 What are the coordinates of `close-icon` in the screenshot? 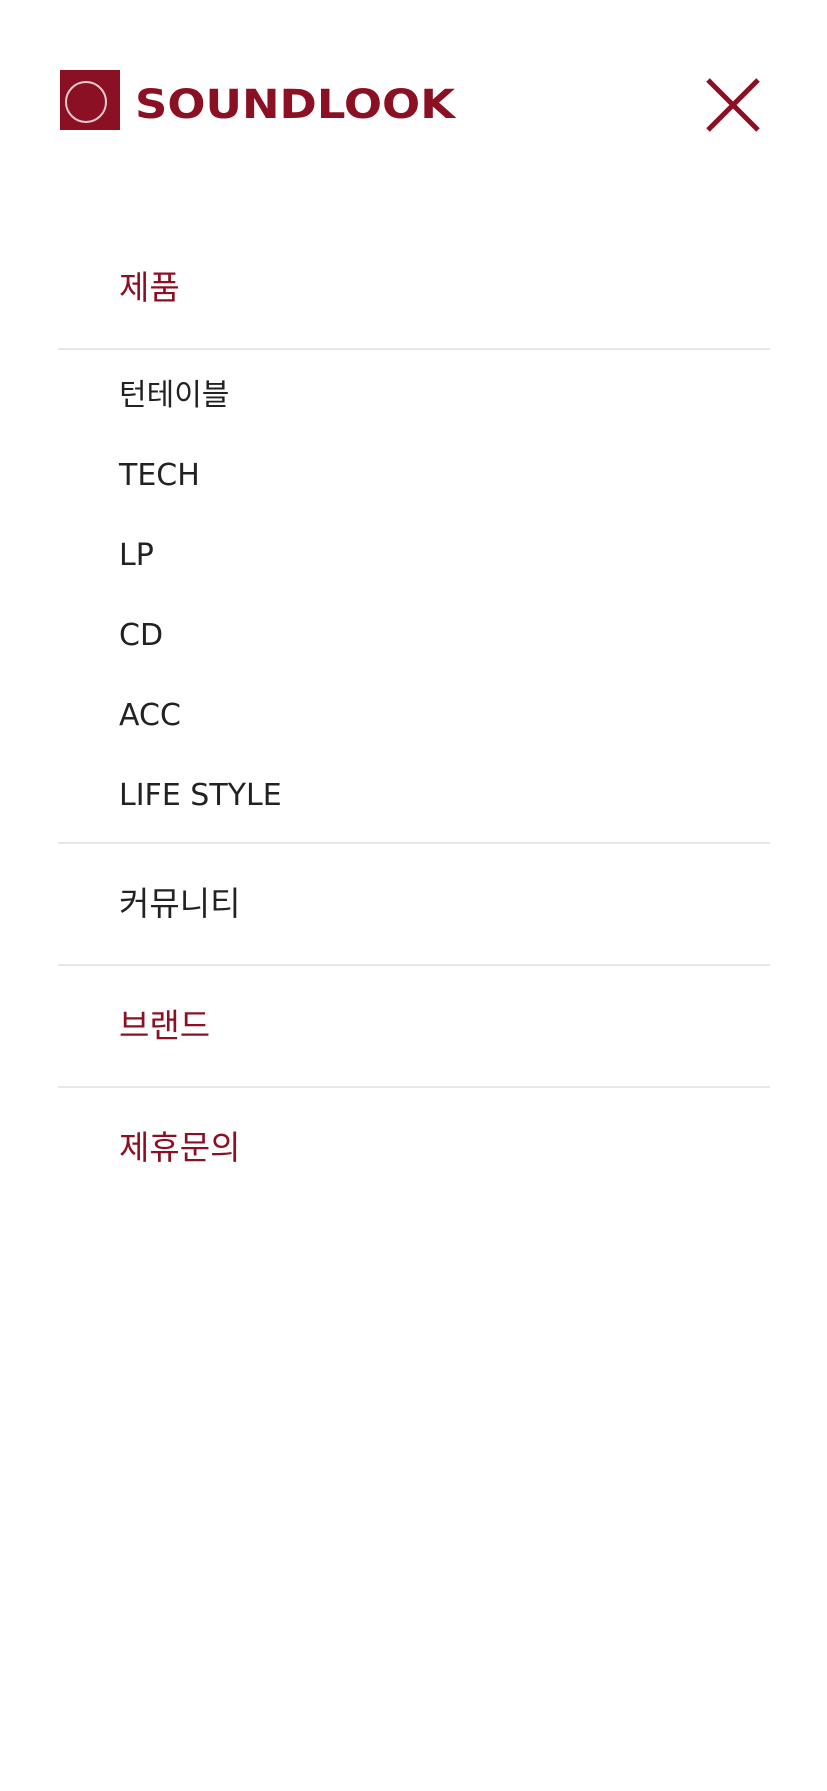 It's located at (733, 105).